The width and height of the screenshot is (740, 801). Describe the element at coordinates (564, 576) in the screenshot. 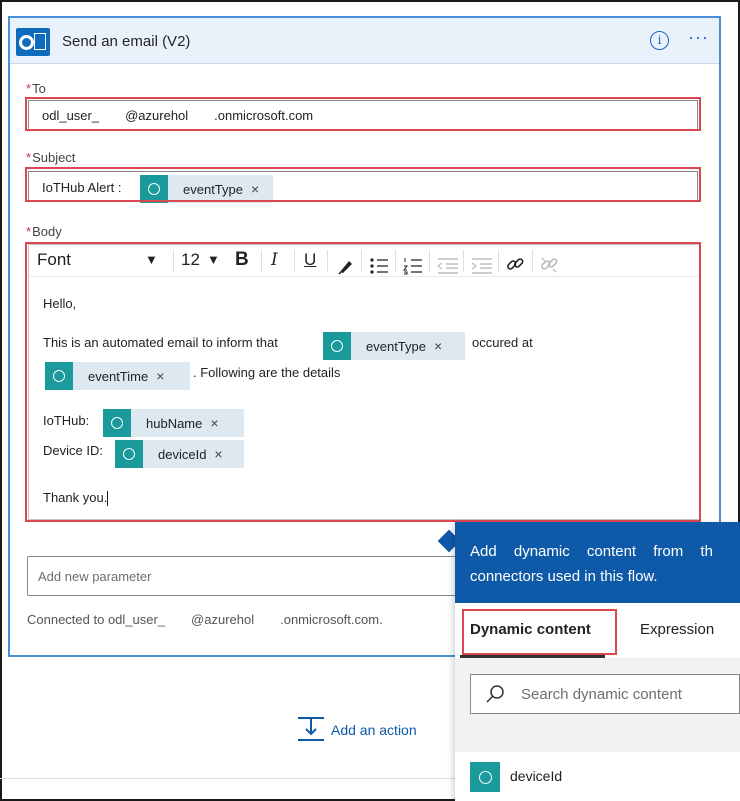

I see `panel-header-line2: connectors used in this flow.` at that location.